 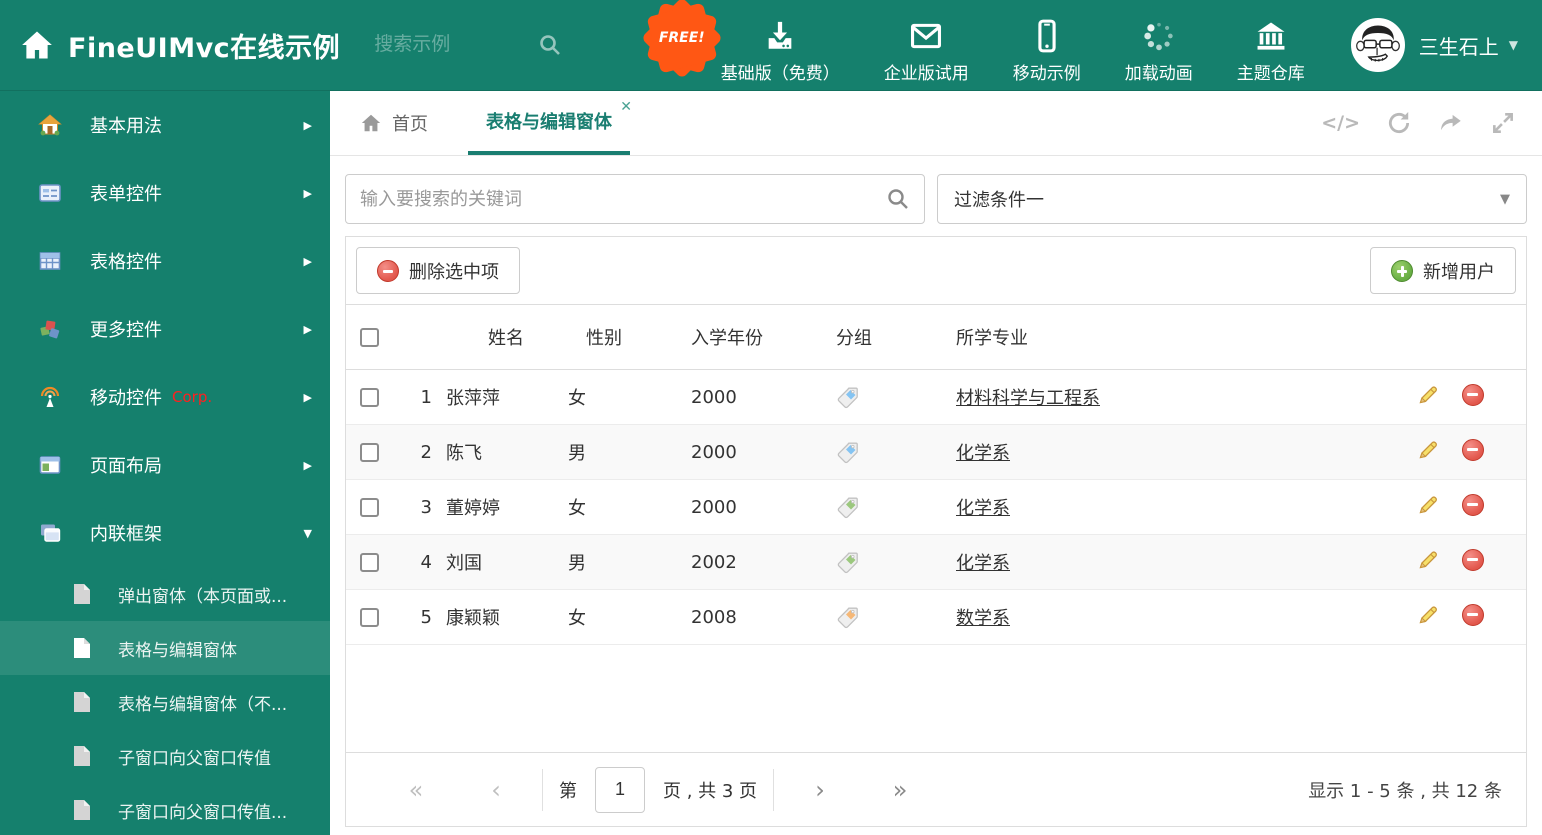 I want to click on cell-major: 化学系, so click(x=1180, y=452).